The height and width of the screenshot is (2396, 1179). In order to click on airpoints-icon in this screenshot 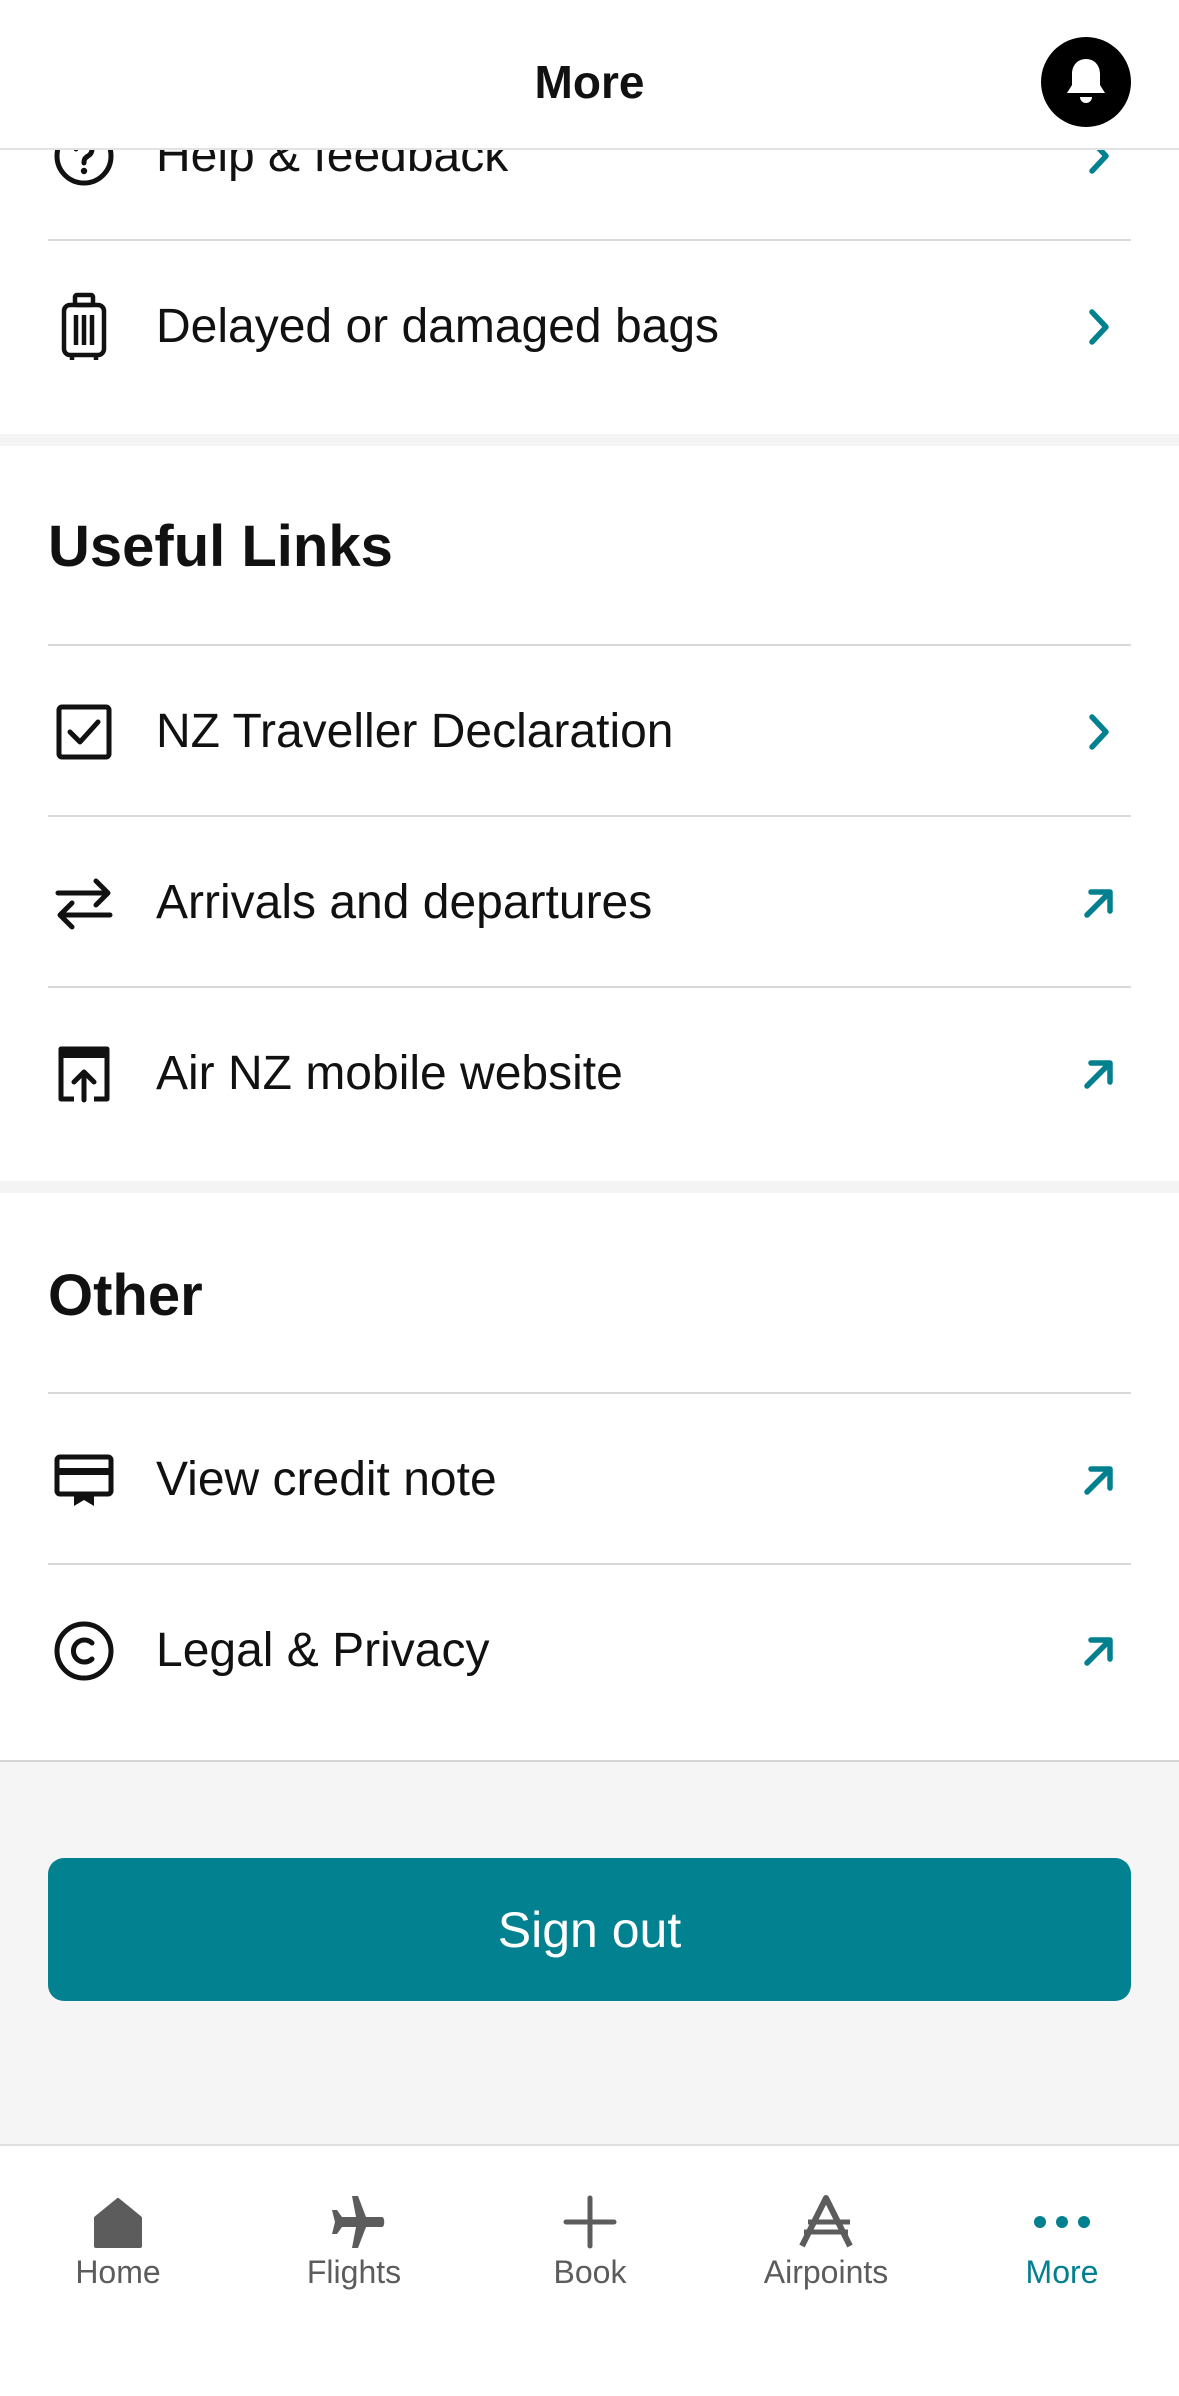, I will do `click(826, 2222)`.